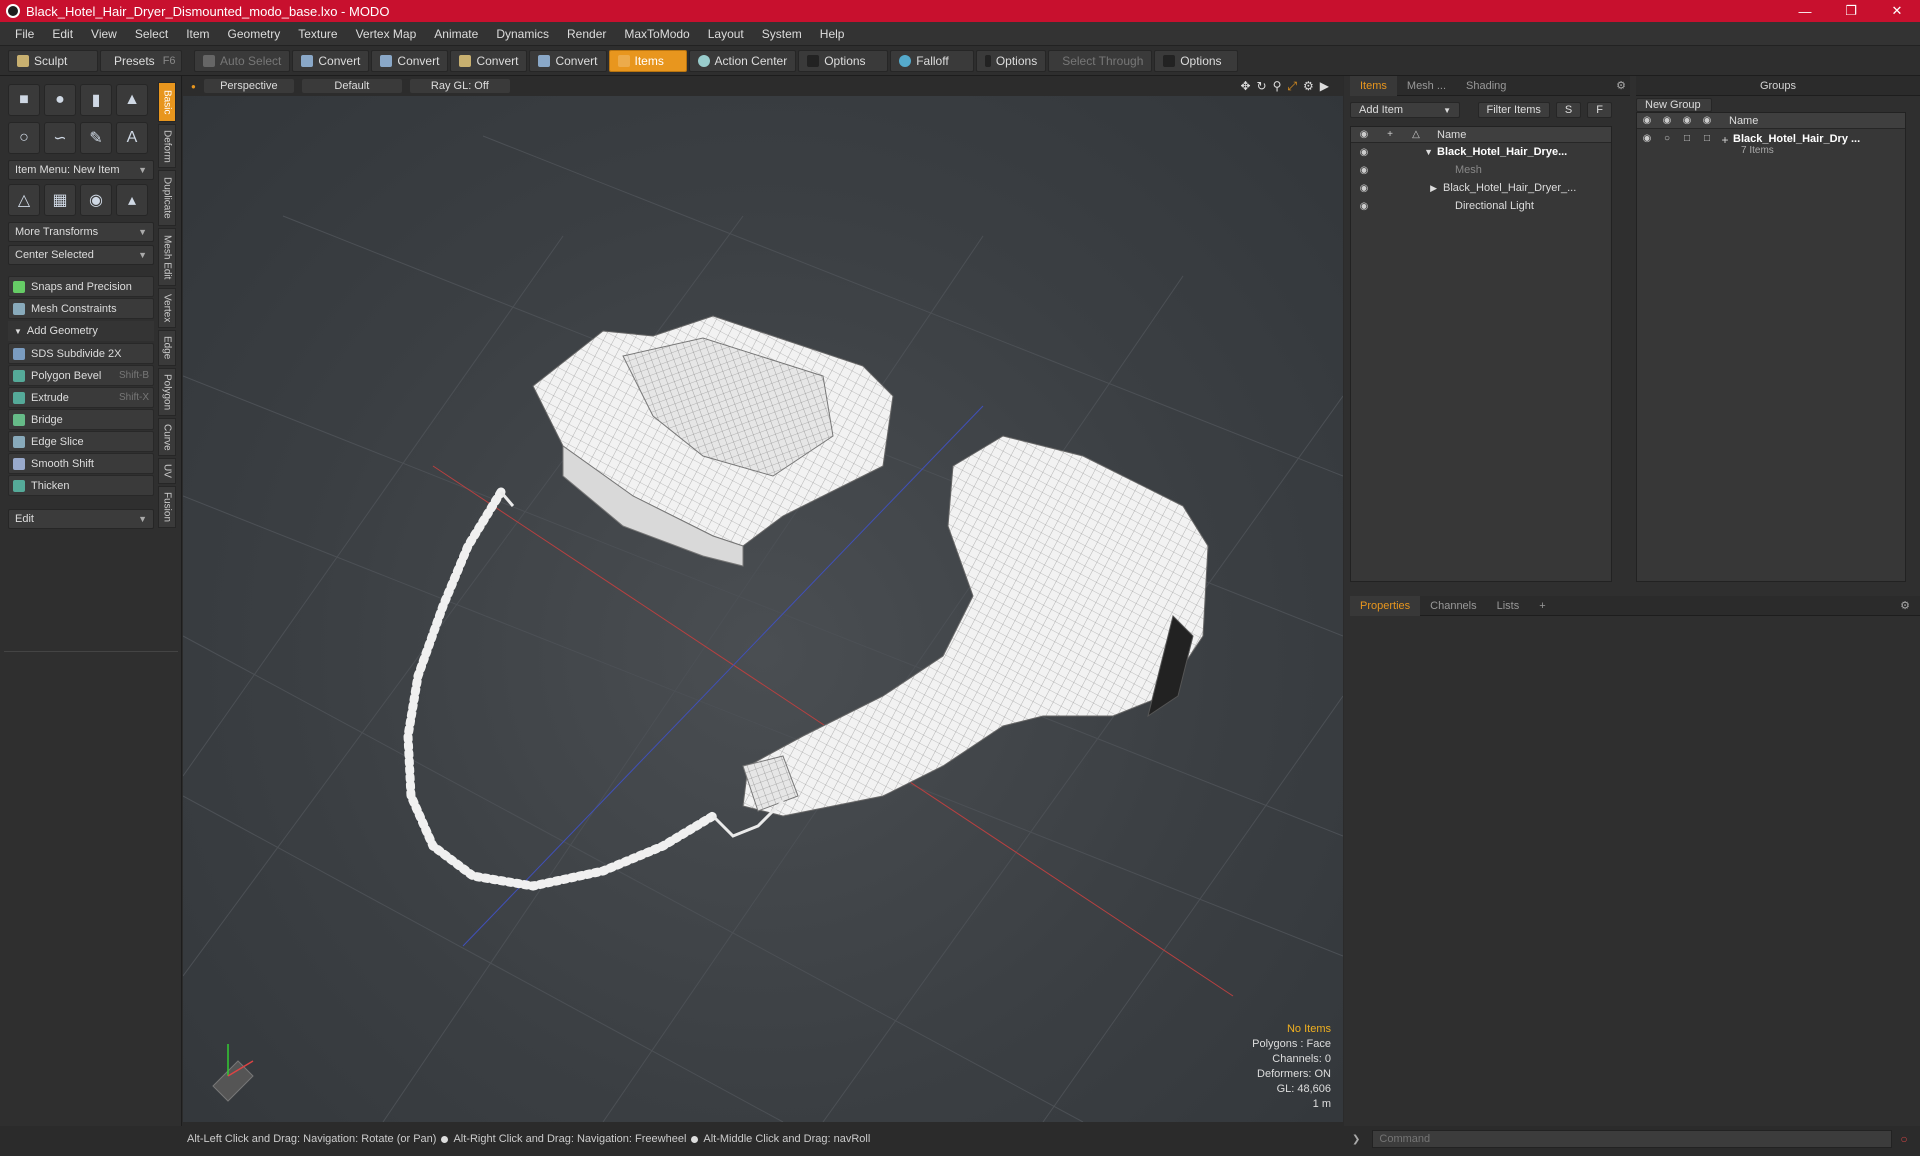 The width and height of the screenshot is (1920, 1156). I want to click on tree-row-mesh: ◉ Mesh, so click(1481, 170).